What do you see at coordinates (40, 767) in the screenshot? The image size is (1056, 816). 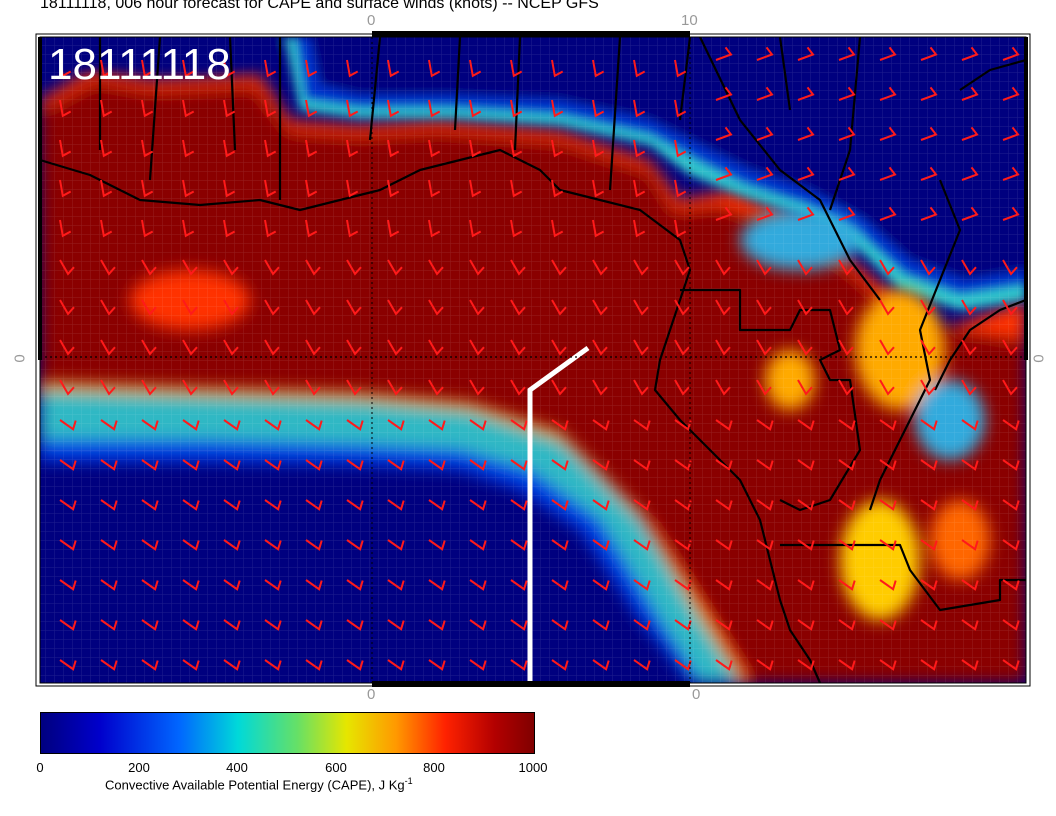 I see `colorbar-tick: 0` at bounding box center [40, 767].